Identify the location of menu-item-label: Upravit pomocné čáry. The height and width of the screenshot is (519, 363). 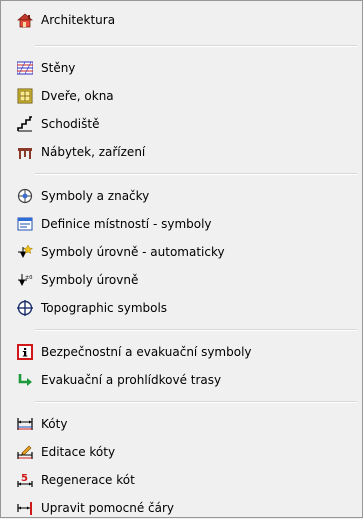
(108, 508).